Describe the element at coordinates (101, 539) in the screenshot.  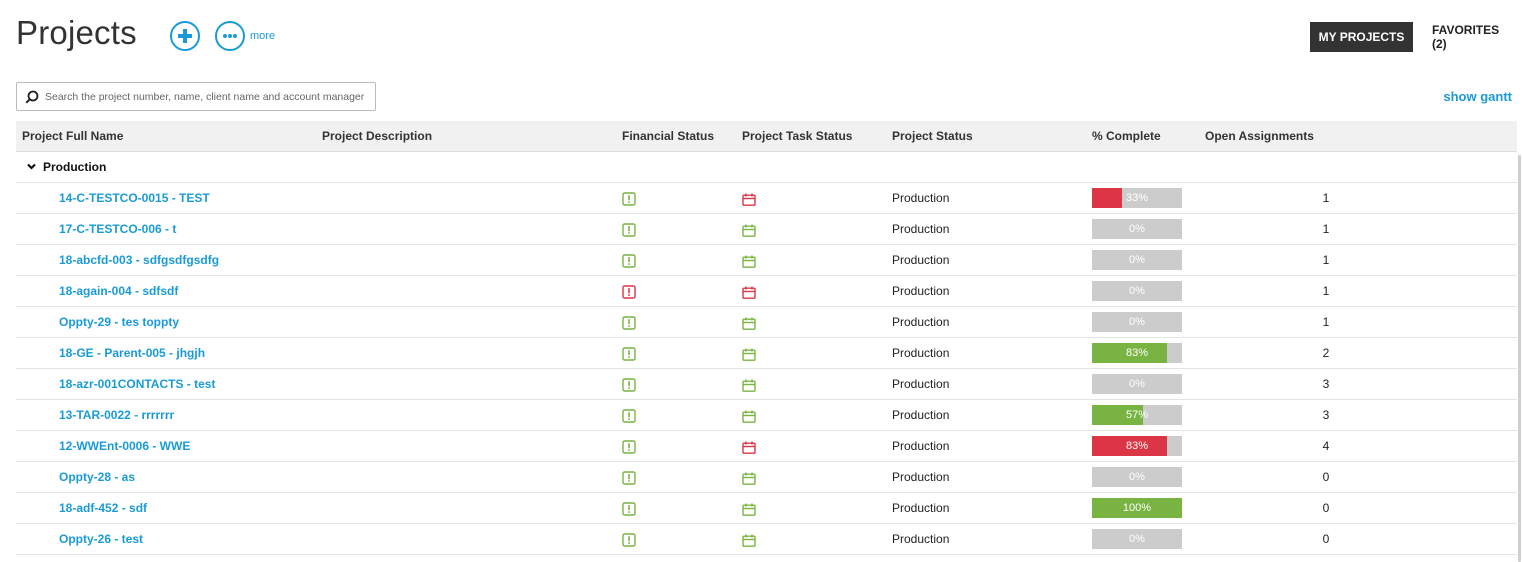
I see `project-name-link: Oppty-26 - test` at that location.